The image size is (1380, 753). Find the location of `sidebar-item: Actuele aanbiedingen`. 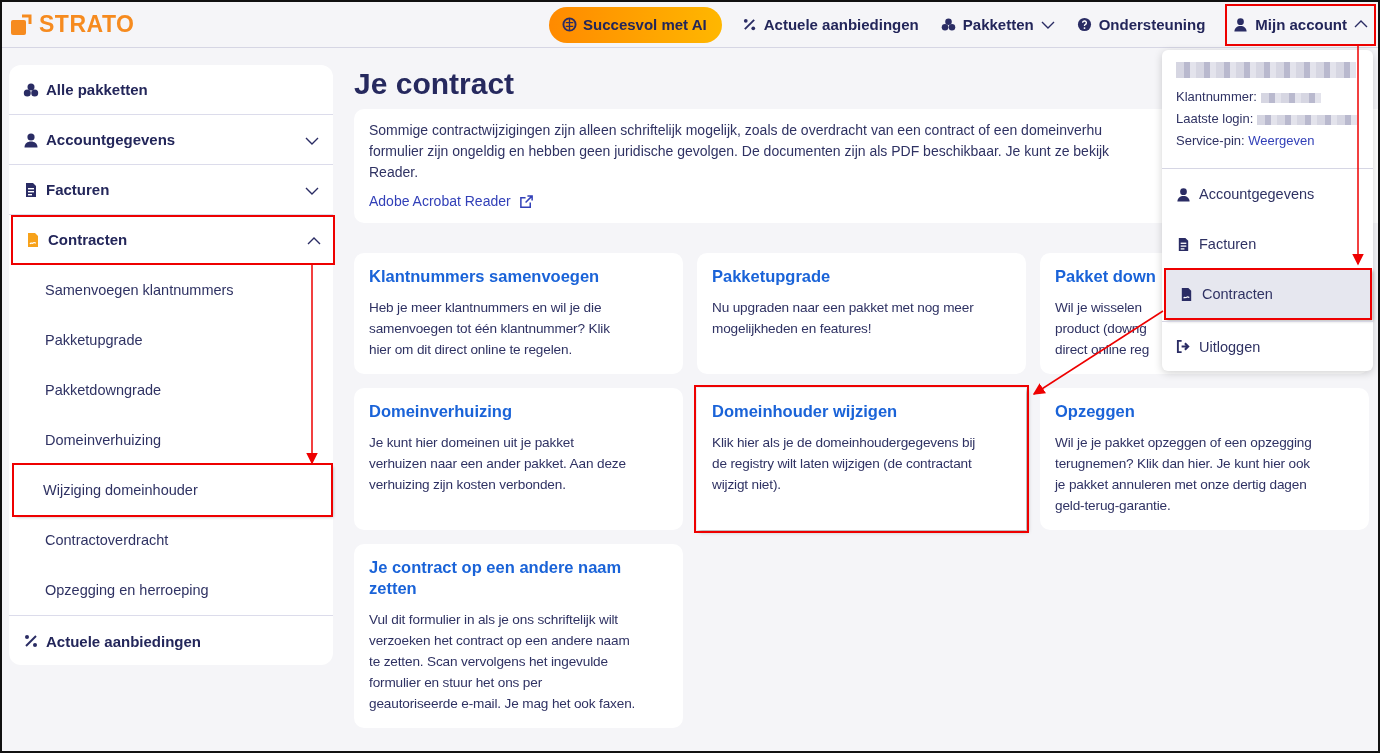

sidebar-item: Actuele aanbiedingen is located at coordinates (171, 641).